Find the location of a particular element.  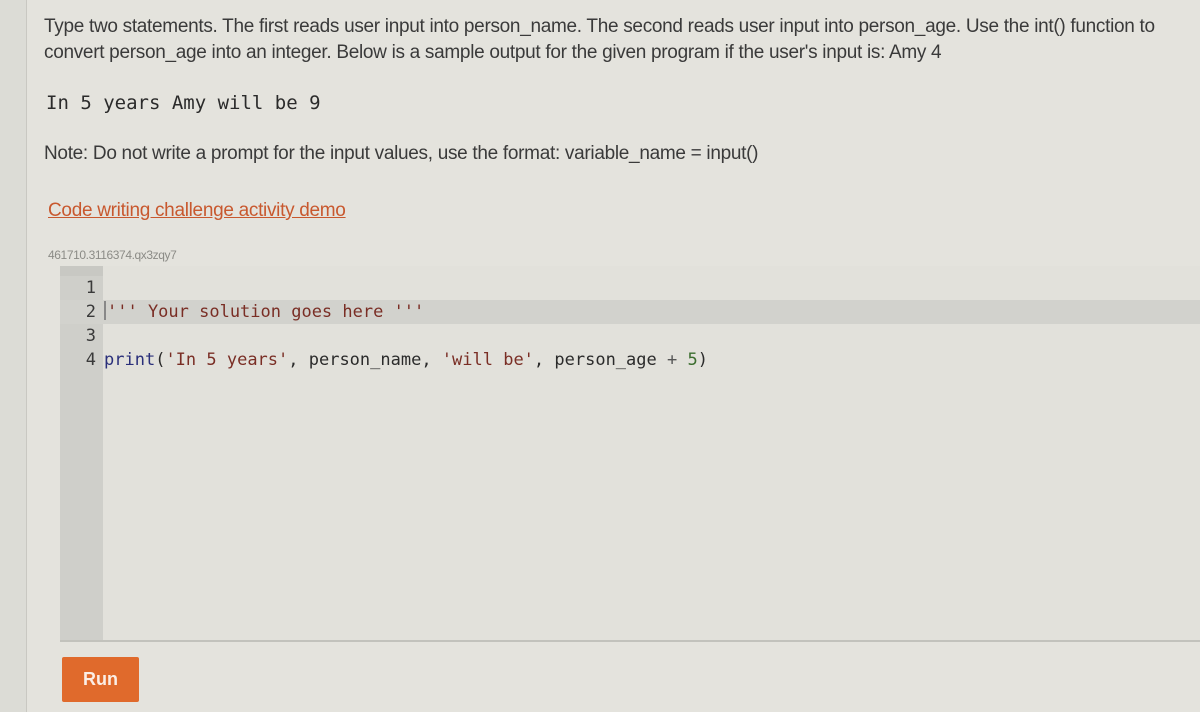

line-number: 1 is located at coordinates (90, 288).